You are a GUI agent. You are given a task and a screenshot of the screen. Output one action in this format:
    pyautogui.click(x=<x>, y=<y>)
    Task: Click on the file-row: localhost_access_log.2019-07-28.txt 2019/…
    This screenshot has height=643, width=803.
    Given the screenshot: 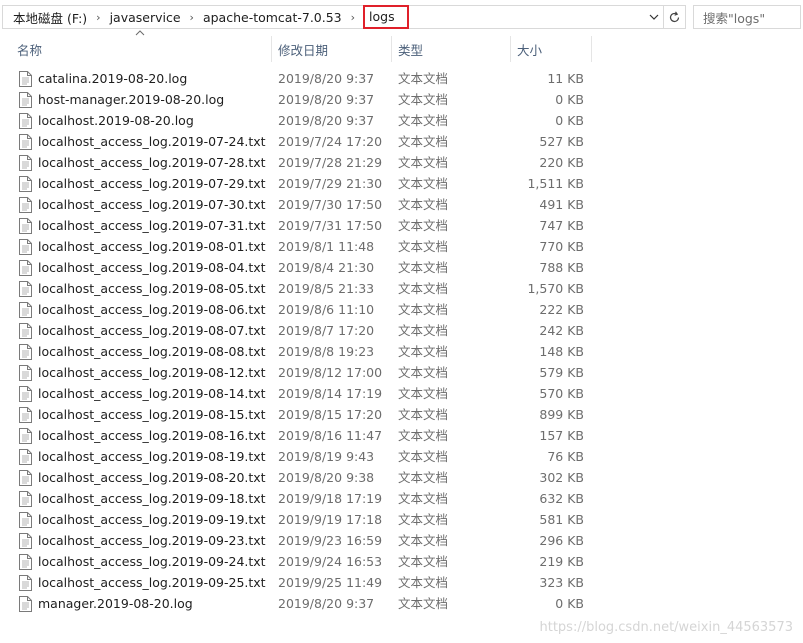 What is the action you would take?
    pyautogui.click(x=300, y=162)
    